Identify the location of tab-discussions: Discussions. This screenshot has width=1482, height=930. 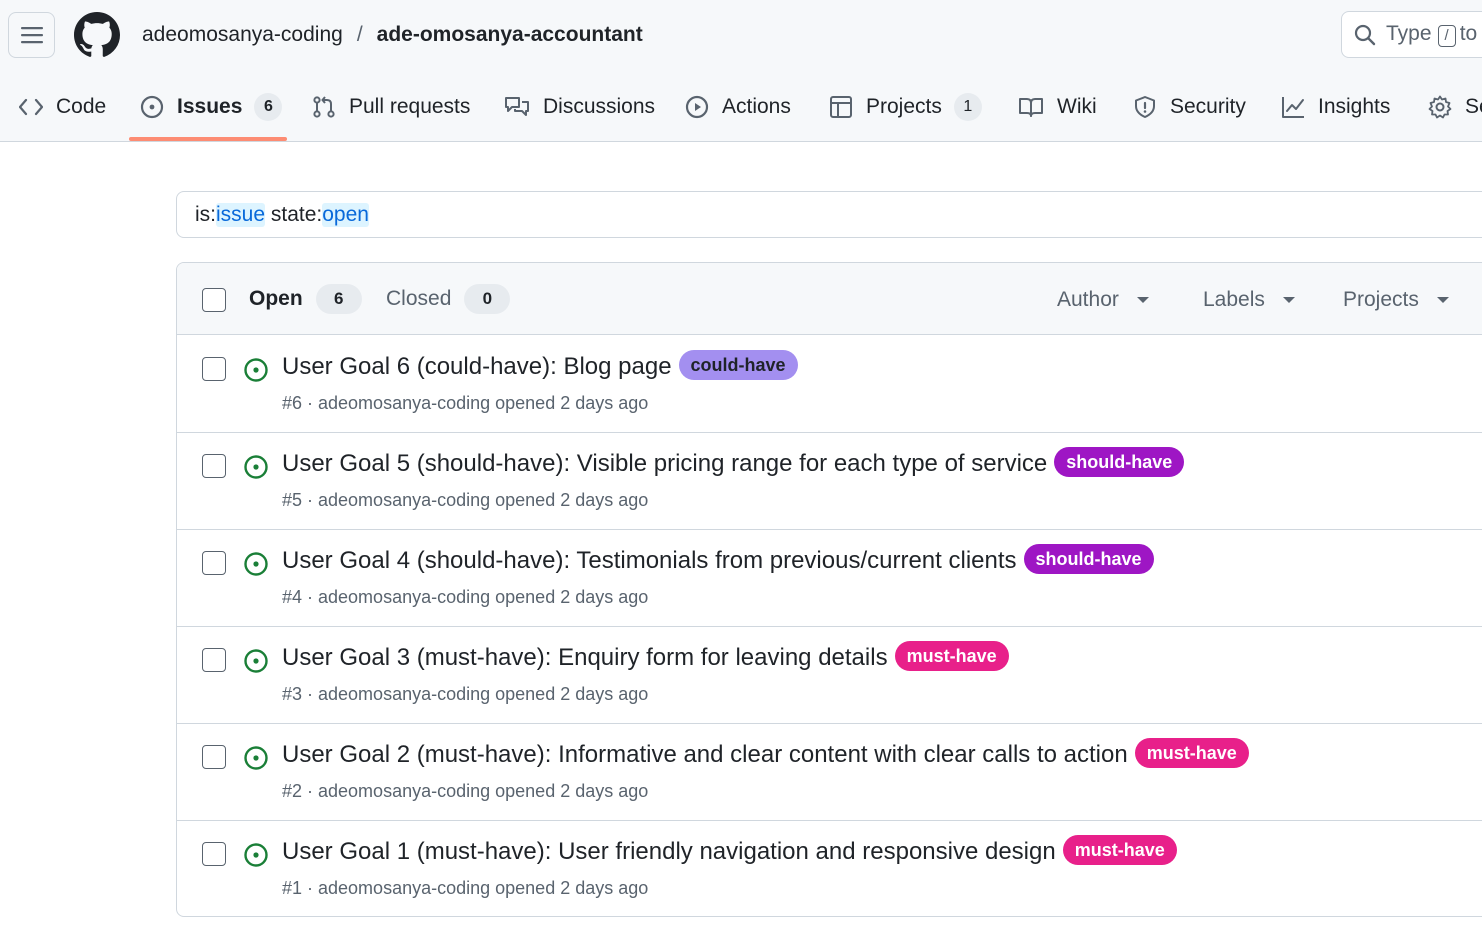
(579, 107).